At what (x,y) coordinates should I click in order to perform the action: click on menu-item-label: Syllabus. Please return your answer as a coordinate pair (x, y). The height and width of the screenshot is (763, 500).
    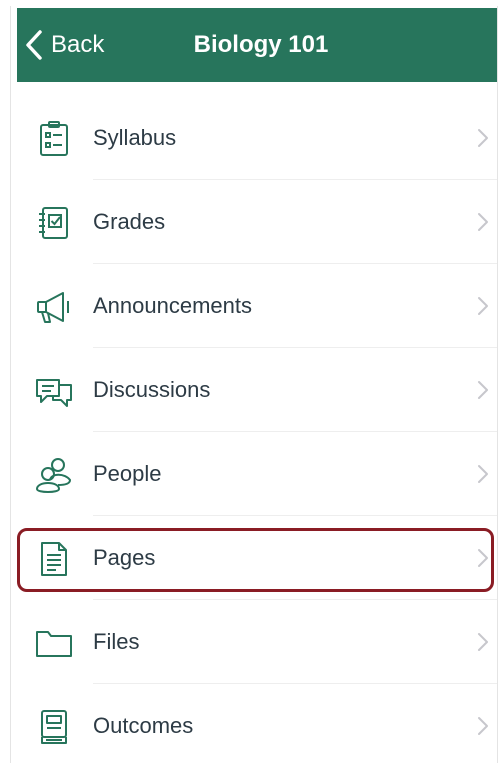
    Looking at the image, I should click on (135, 137).